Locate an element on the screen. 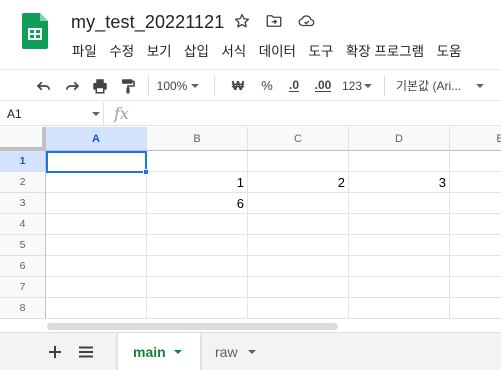 The image size is (501, 370). cell-c4 is located at coordinates (298, 224).